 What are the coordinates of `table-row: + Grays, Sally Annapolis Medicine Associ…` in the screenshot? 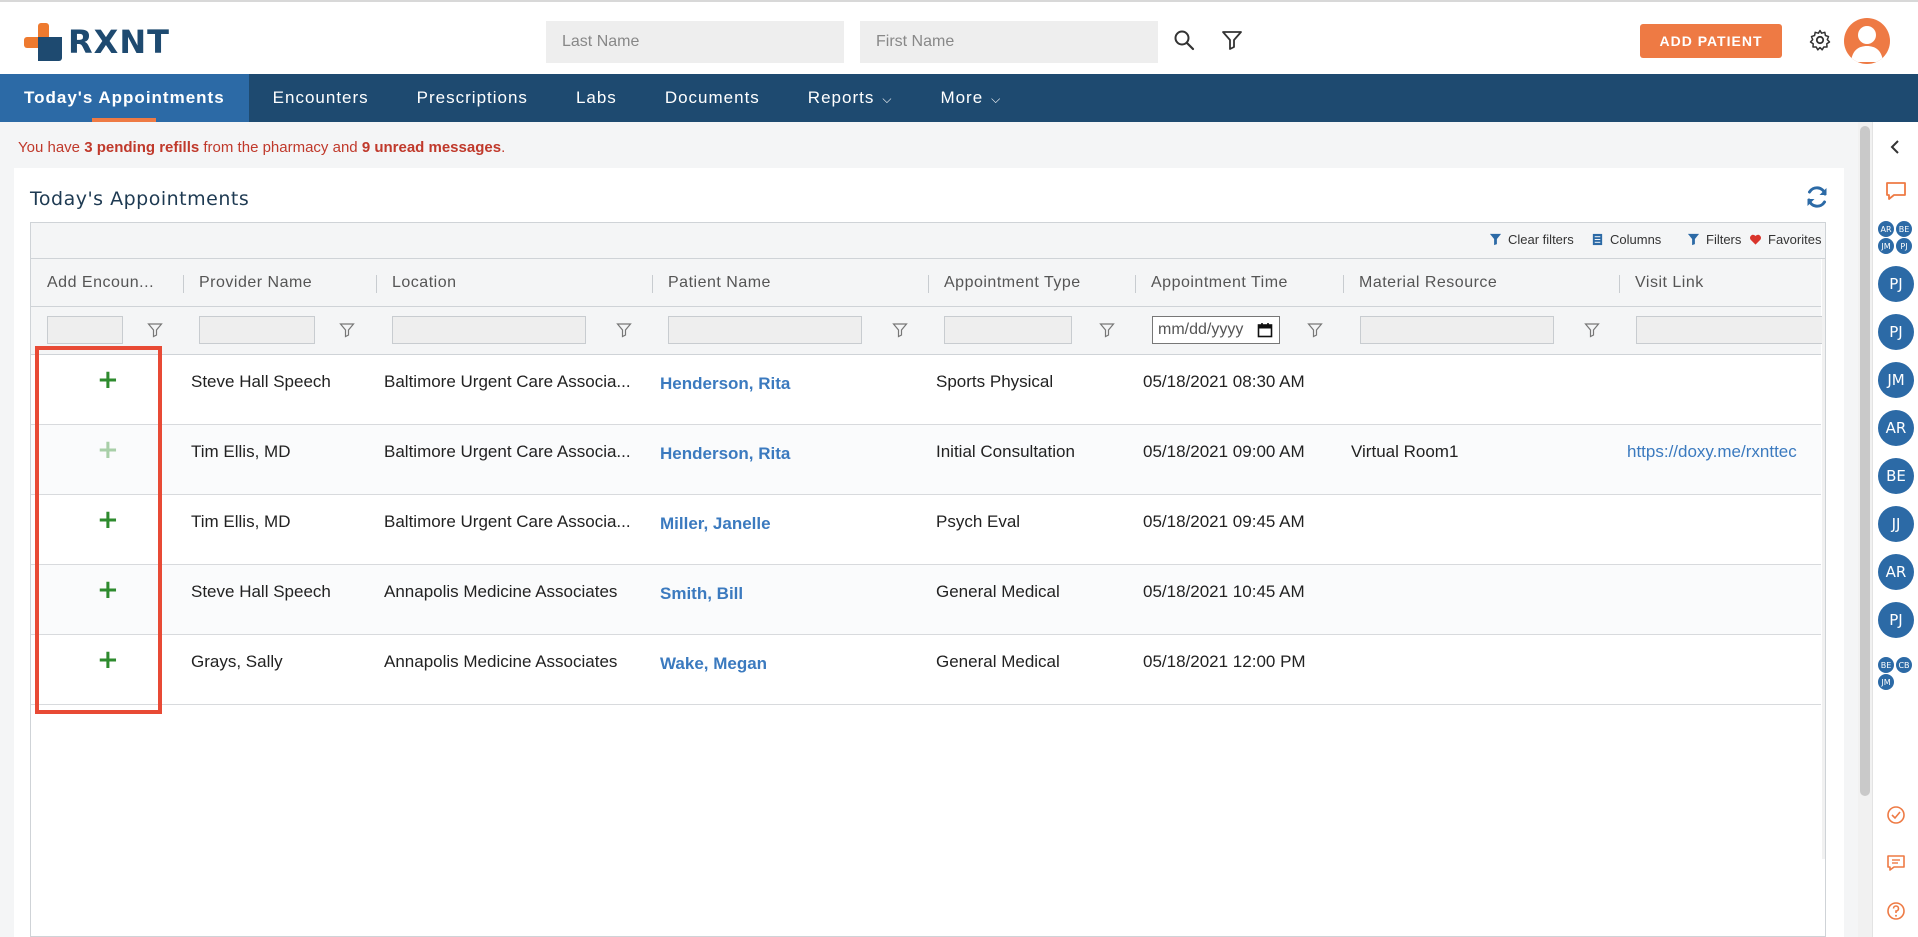 It's located at (926, 670).